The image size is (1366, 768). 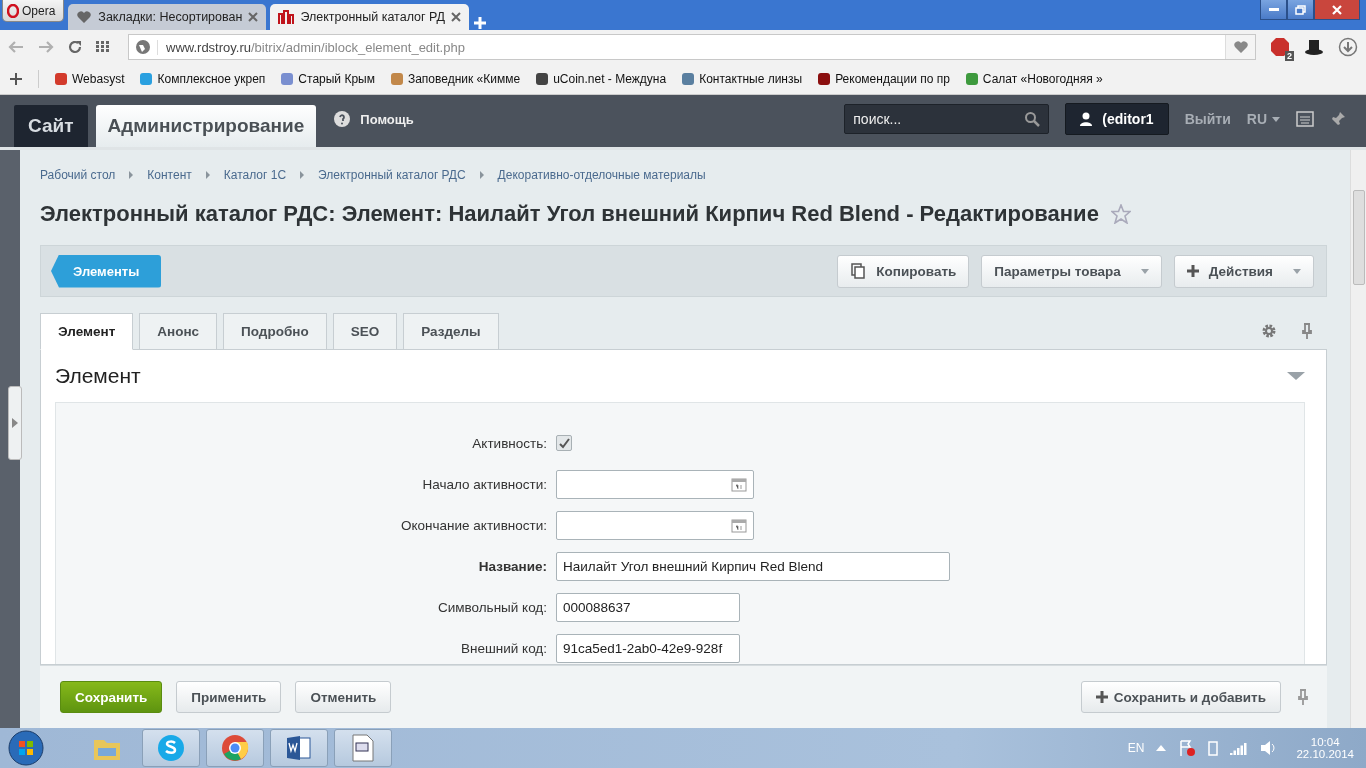 What do you see at coordinates (1239, 748) in the screenshot?
I see `signal-icon` at bounding box center [1239, 748].